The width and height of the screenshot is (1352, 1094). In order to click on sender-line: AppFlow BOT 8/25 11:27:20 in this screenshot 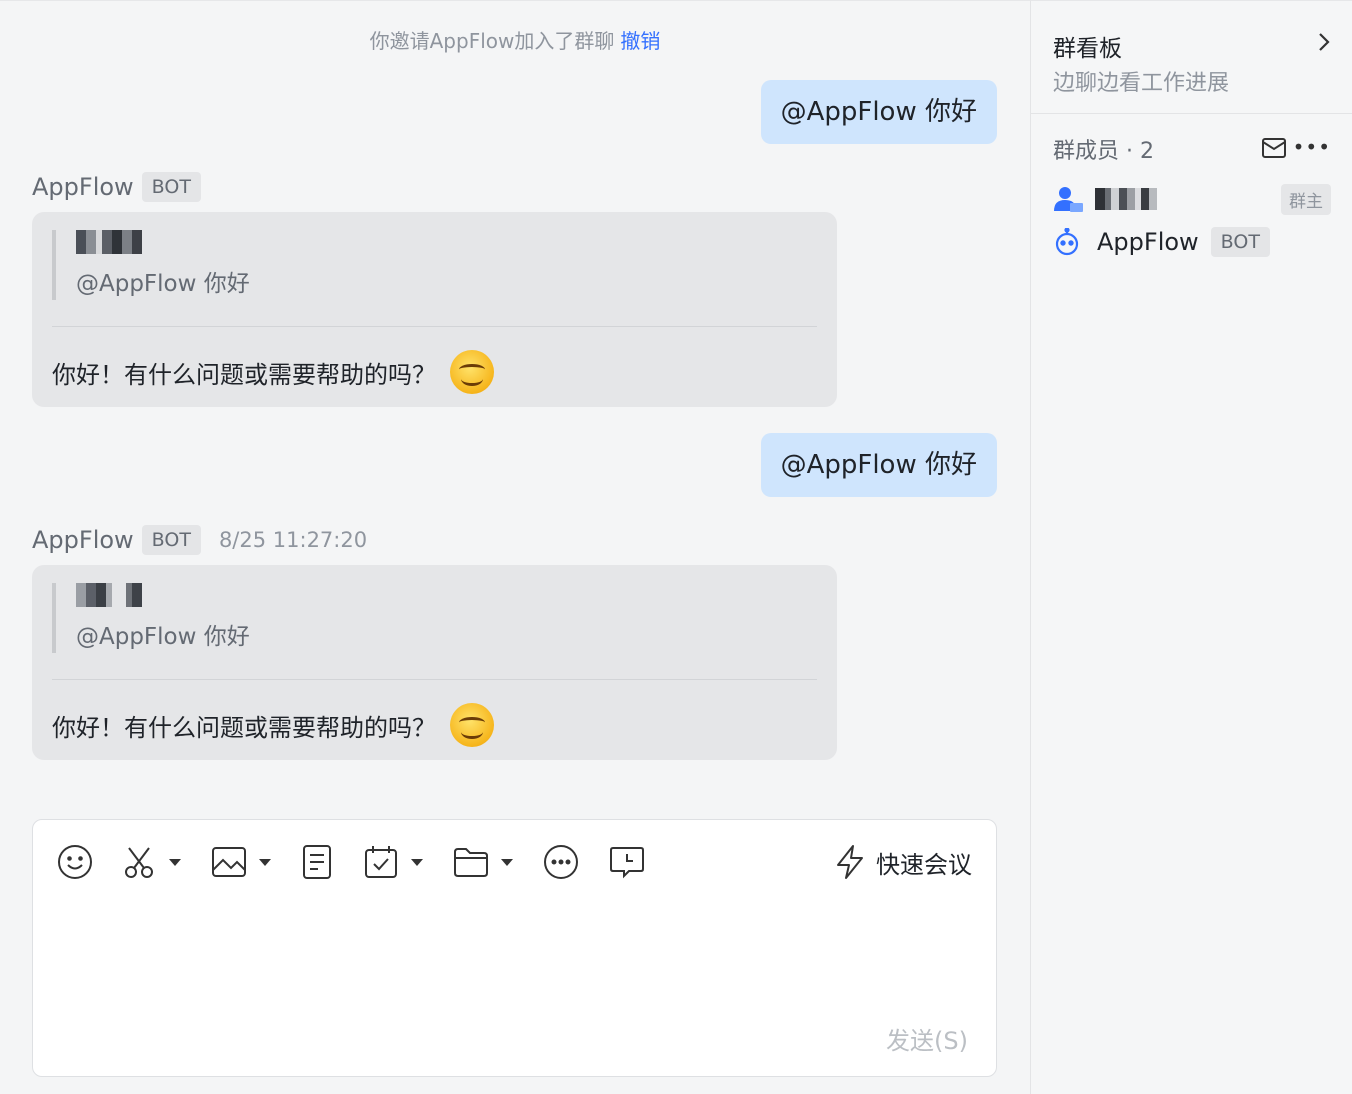, I will do `click(199, 540)`.